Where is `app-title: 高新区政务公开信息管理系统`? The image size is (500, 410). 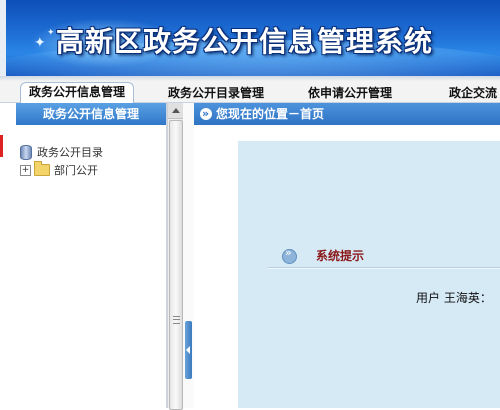
app-title: 高新区政务公开信息管理系统 is located at coordinates (245, 41).